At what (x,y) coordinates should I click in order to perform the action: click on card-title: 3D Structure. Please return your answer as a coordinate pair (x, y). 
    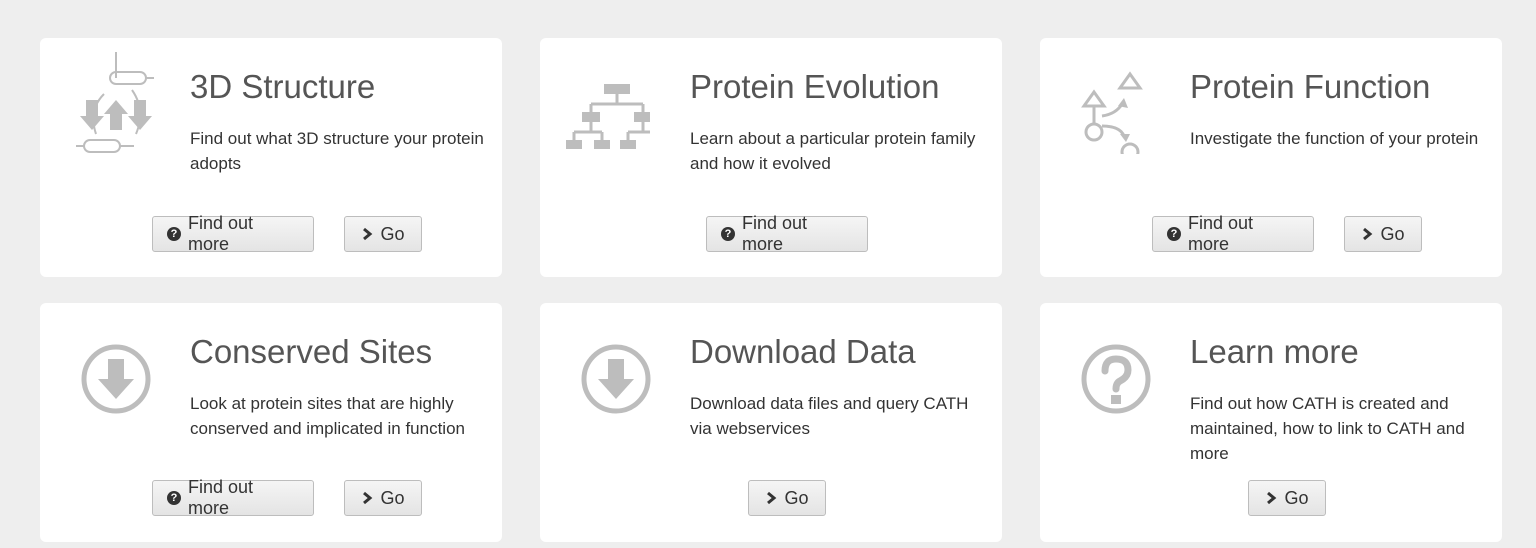
    Looking at the image, I should click on (283, 86).